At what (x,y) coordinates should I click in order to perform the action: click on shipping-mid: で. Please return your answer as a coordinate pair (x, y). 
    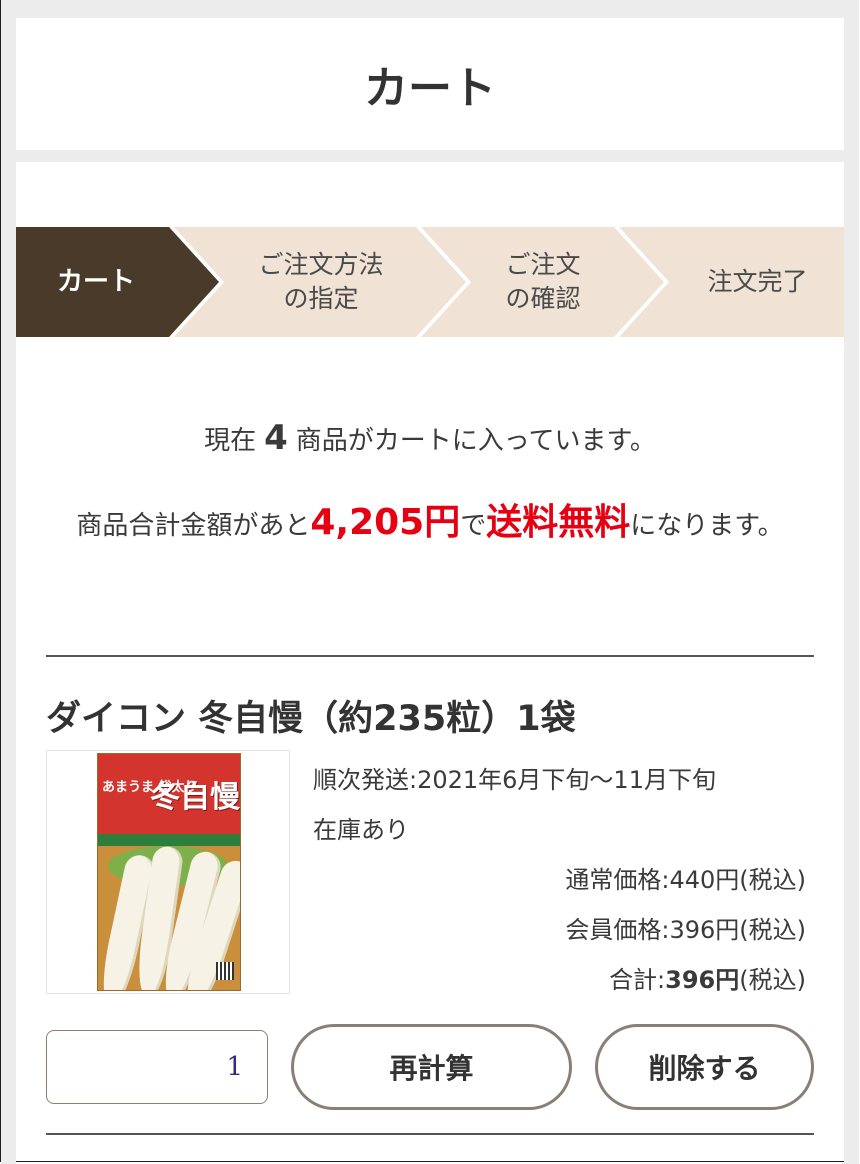
    Looking at the image, I should click on (473, 526).